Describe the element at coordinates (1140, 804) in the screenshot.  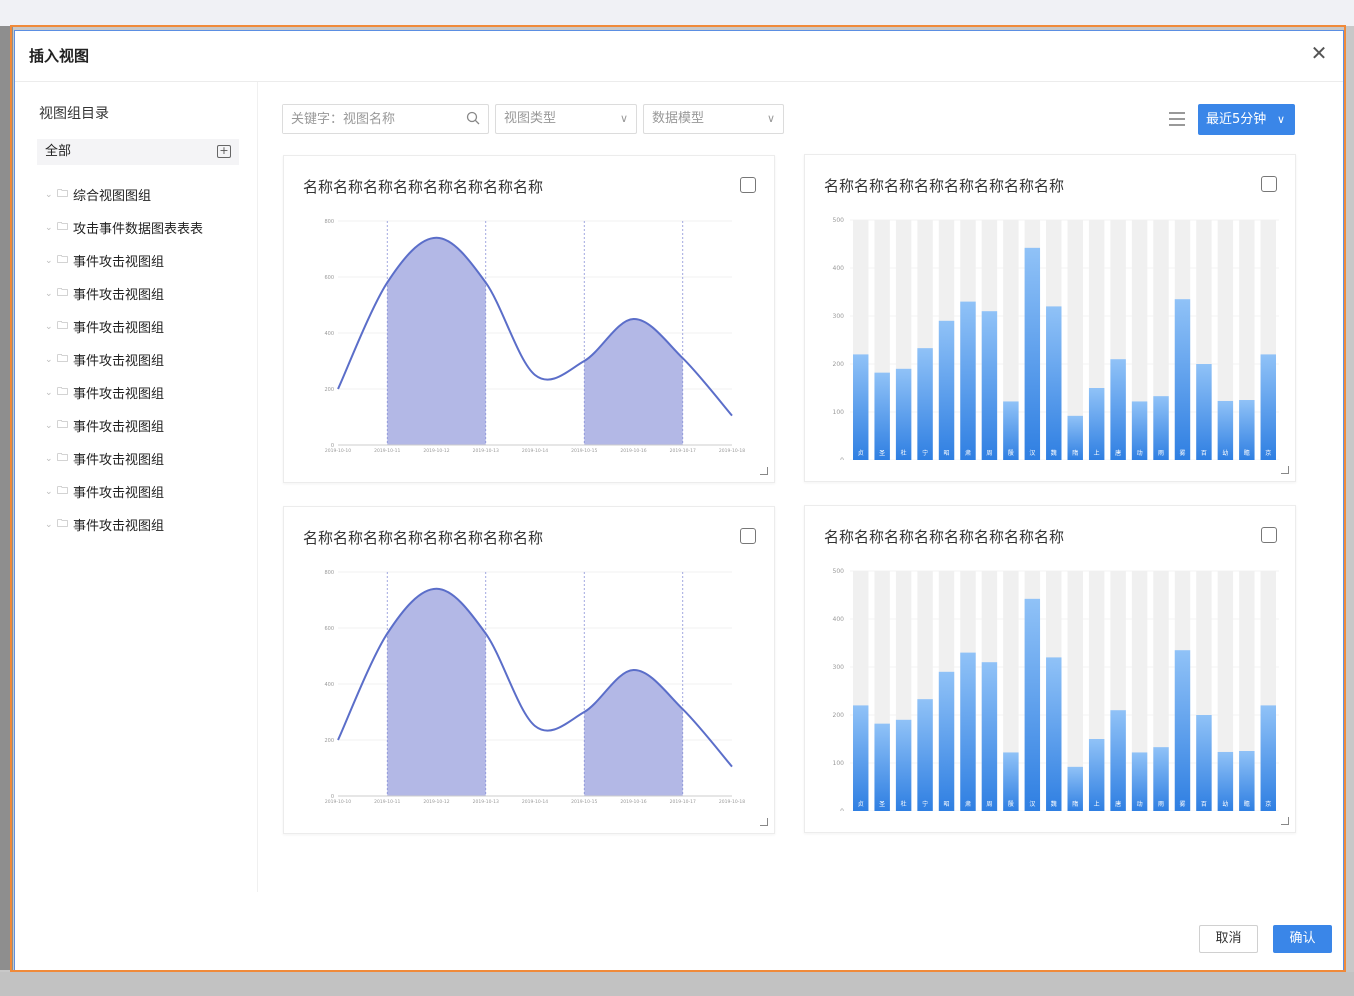
I see `category-label: 动` at that location.